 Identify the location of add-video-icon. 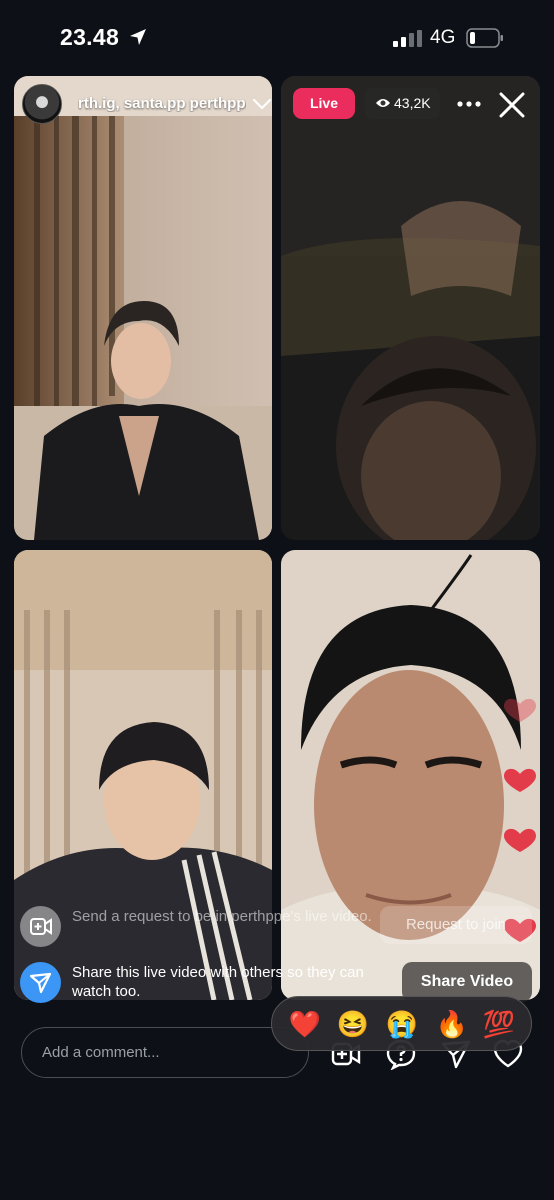
(40, 926).